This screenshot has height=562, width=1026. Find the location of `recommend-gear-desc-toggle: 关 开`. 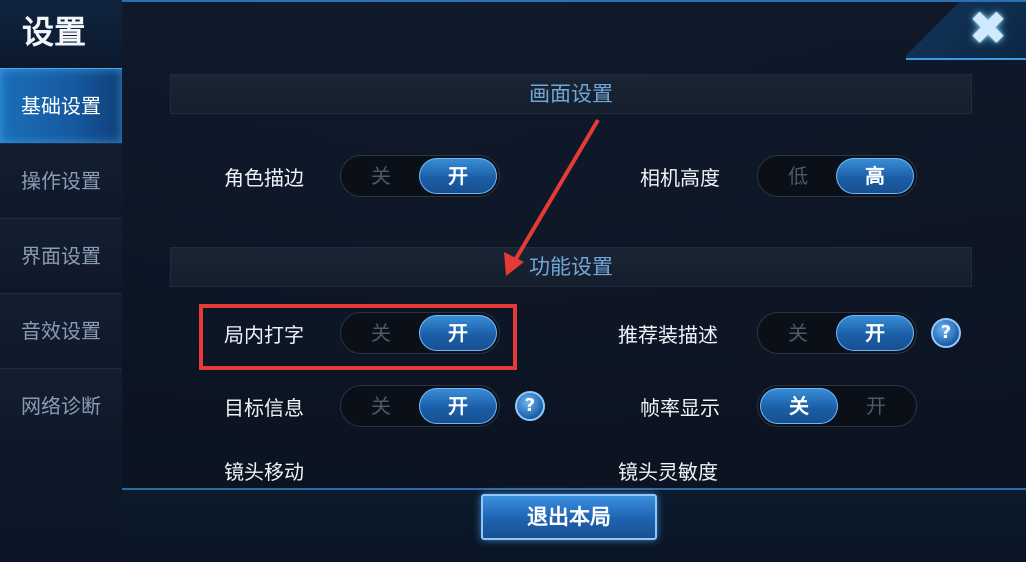

recommend-gear-desc-toggle: 关 开 is located at coordinates (837, 333).